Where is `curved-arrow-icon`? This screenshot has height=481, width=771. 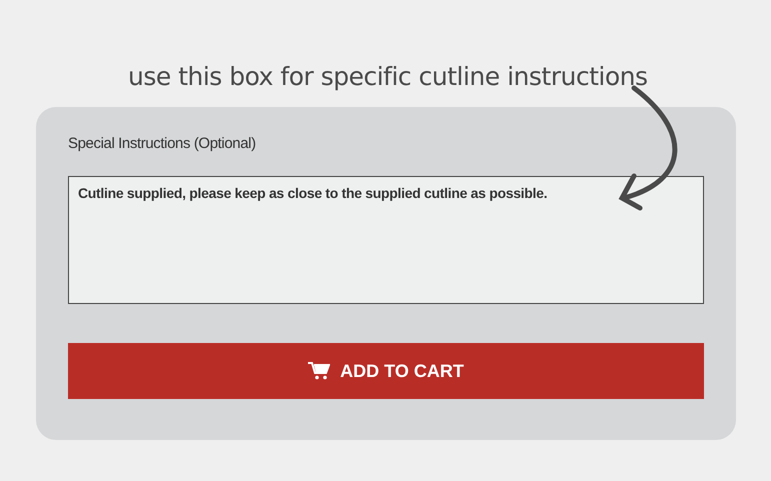 curved-arrow-icon is located at coordinates (648, 148).